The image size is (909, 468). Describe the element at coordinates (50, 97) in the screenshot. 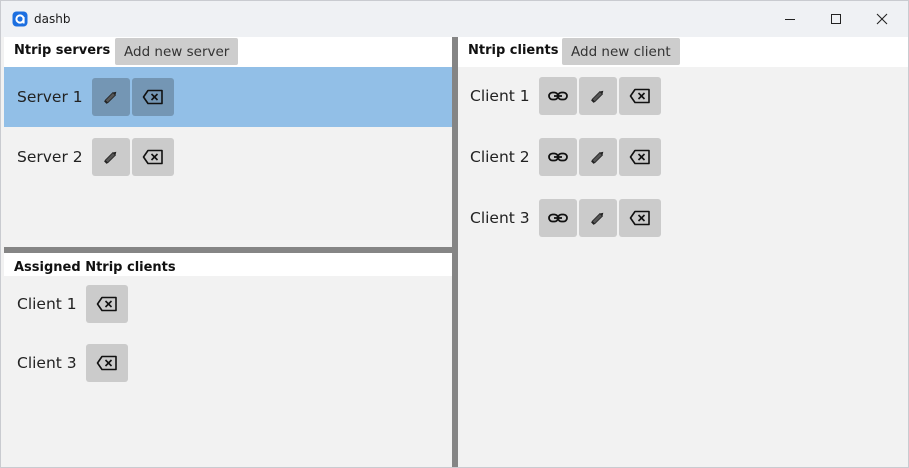

I see `server-label: Server 1` at that location.